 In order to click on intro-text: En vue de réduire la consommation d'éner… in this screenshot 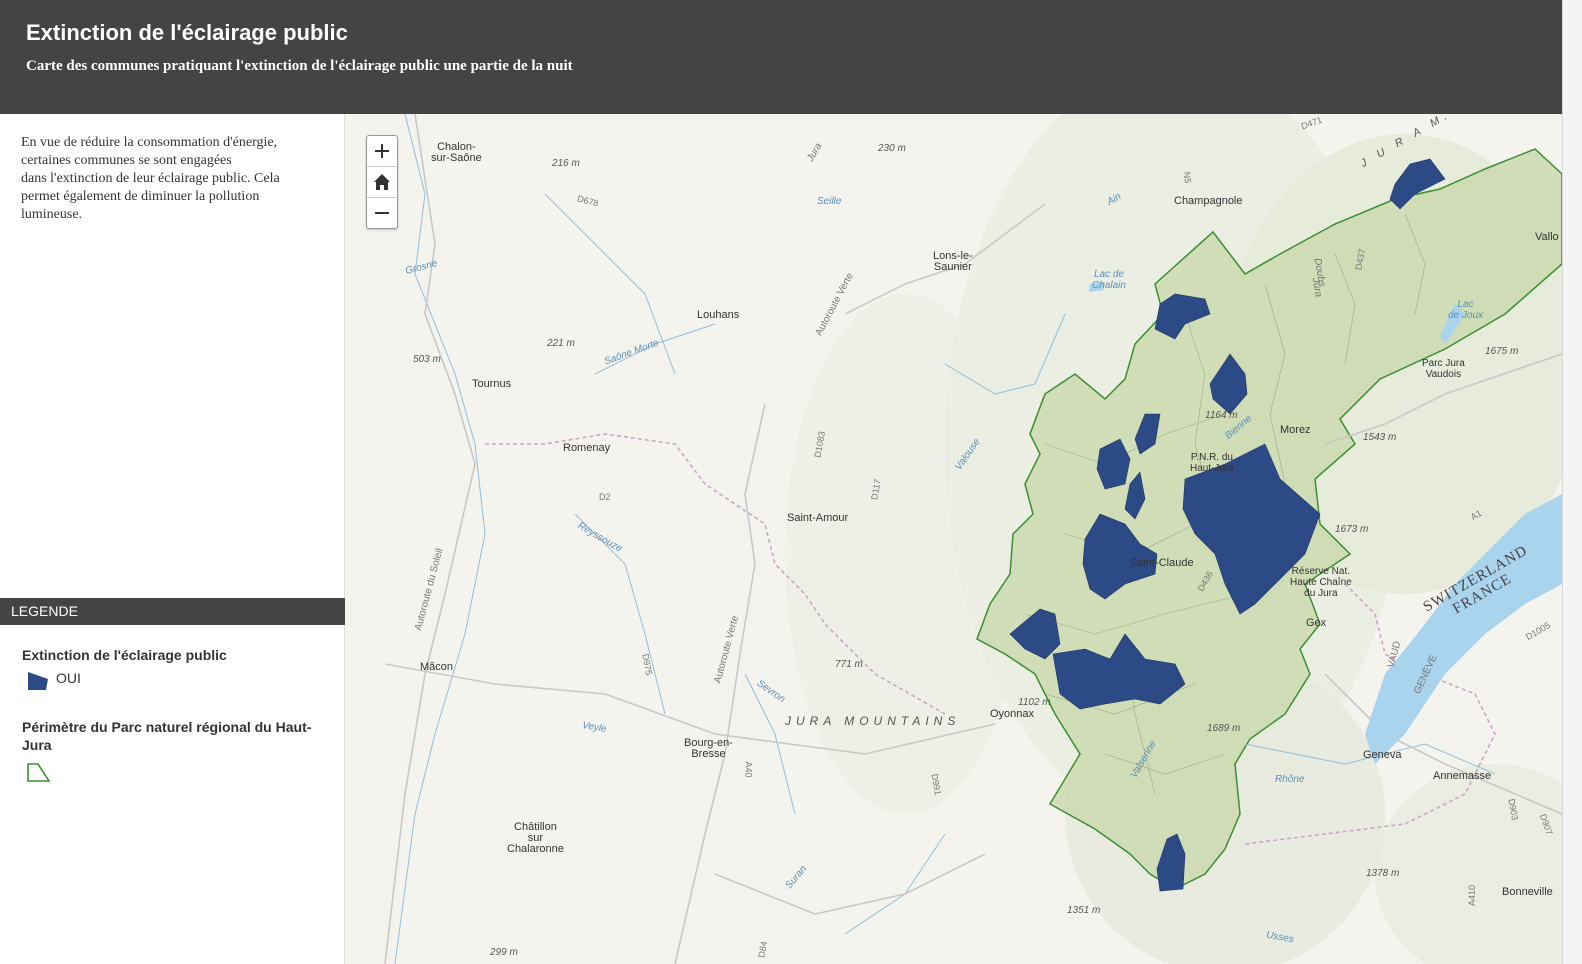, I will do `click(171, 179)`.